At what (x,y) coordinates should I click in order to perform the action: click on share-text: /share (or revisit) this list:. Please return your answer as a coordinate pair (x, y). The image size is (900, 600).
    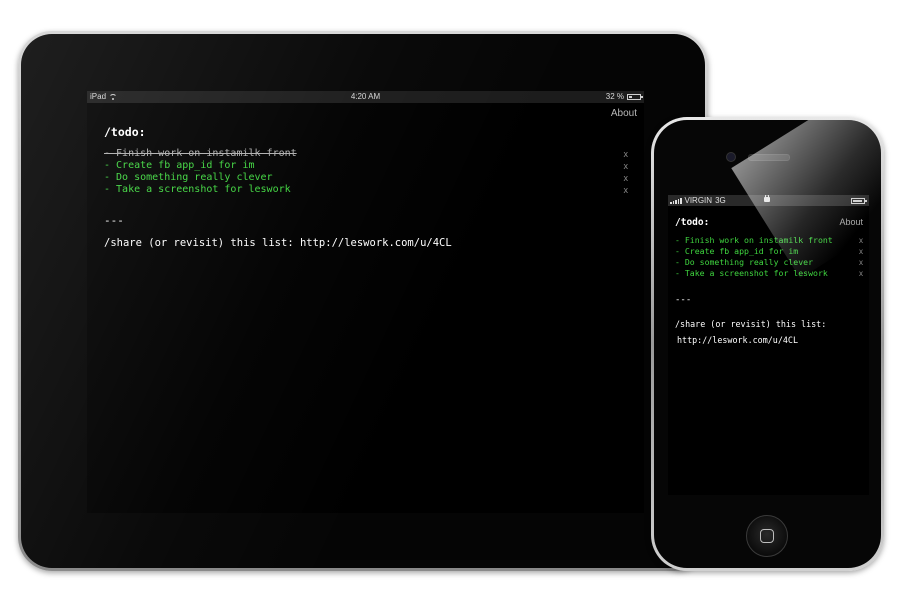
    Looking at the image, I should click on (751, 324).